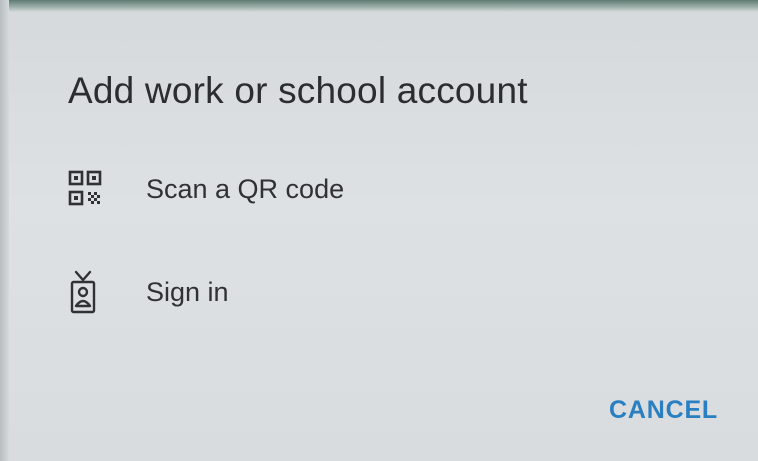 The image size is (758, 461). I want to click on left-edge, so click(4, 230).